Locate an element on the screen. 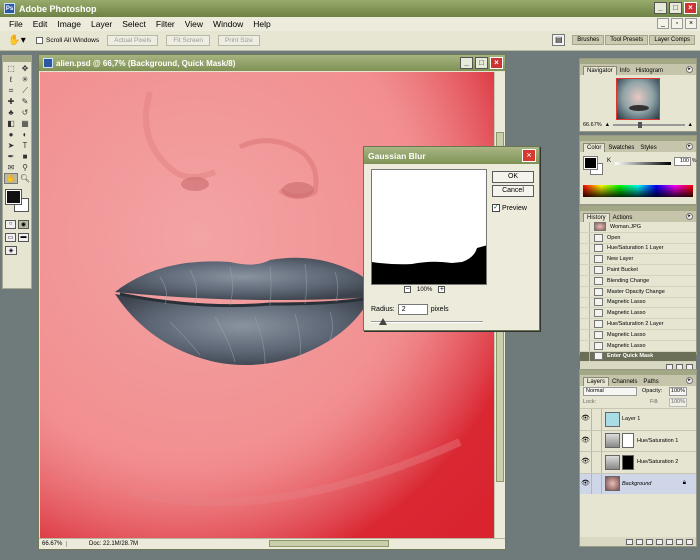 The width and height of the screenshot is (700, 560). history-item: Paint Bucket is located at coordinates (638, 270).